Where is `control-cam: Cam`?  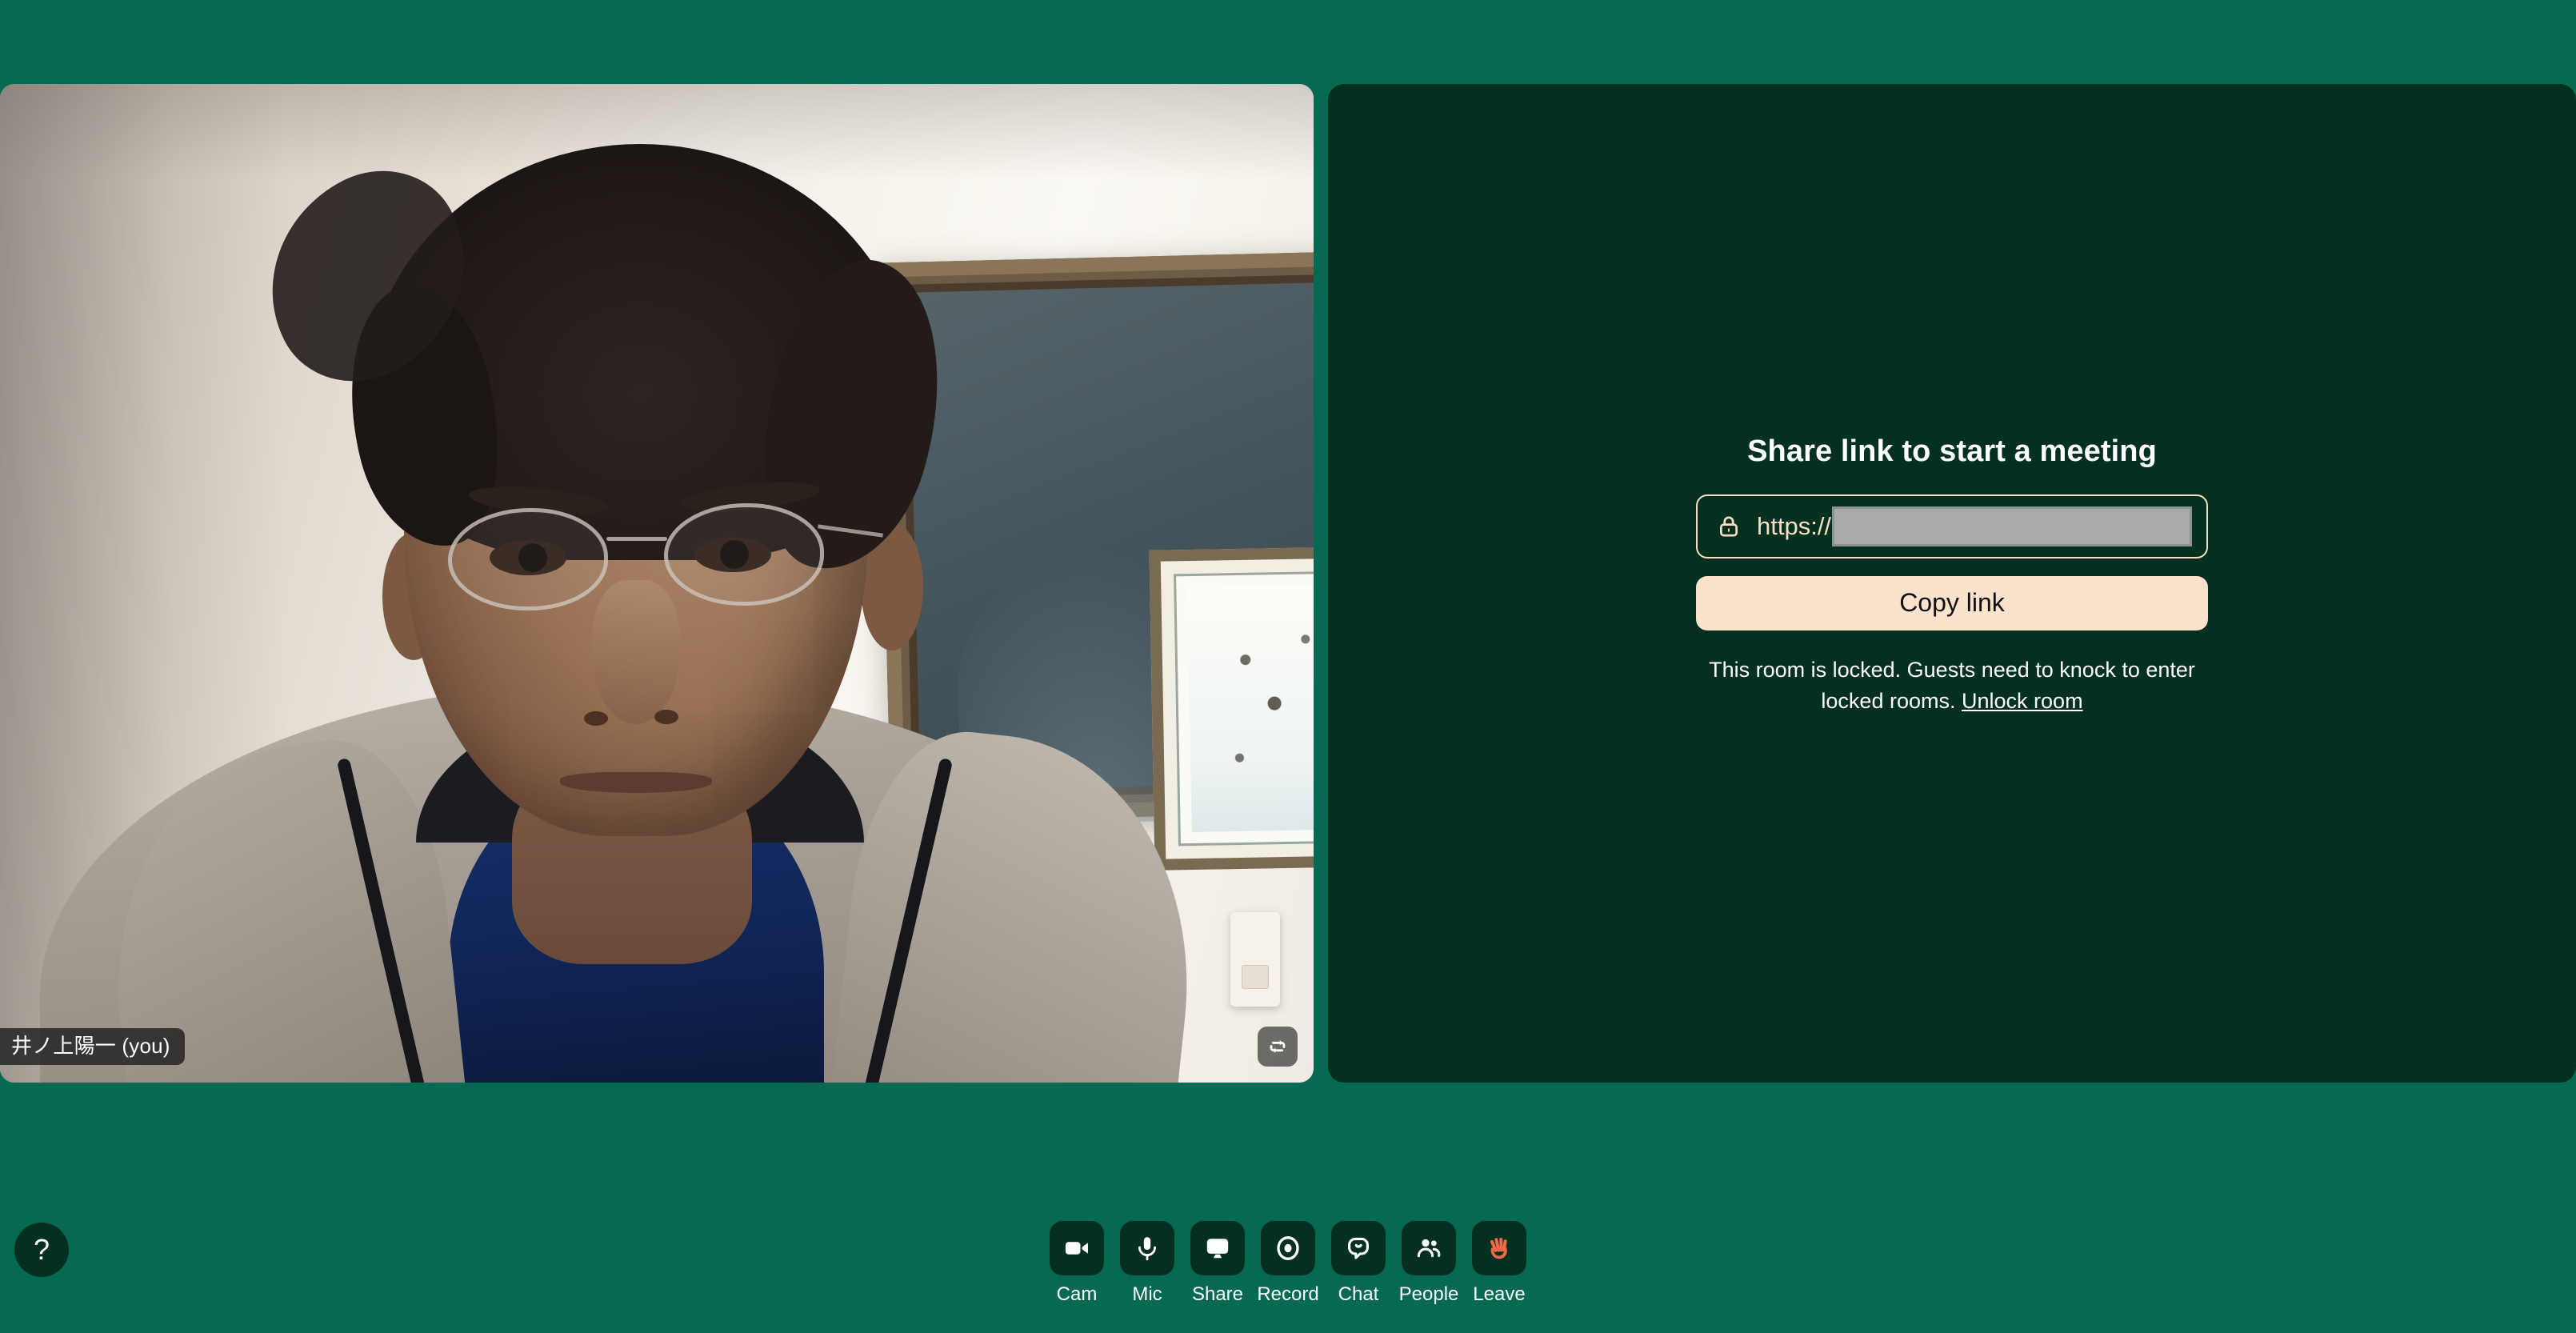 control-cam: Cam is located at coordinates (1077, 1262).